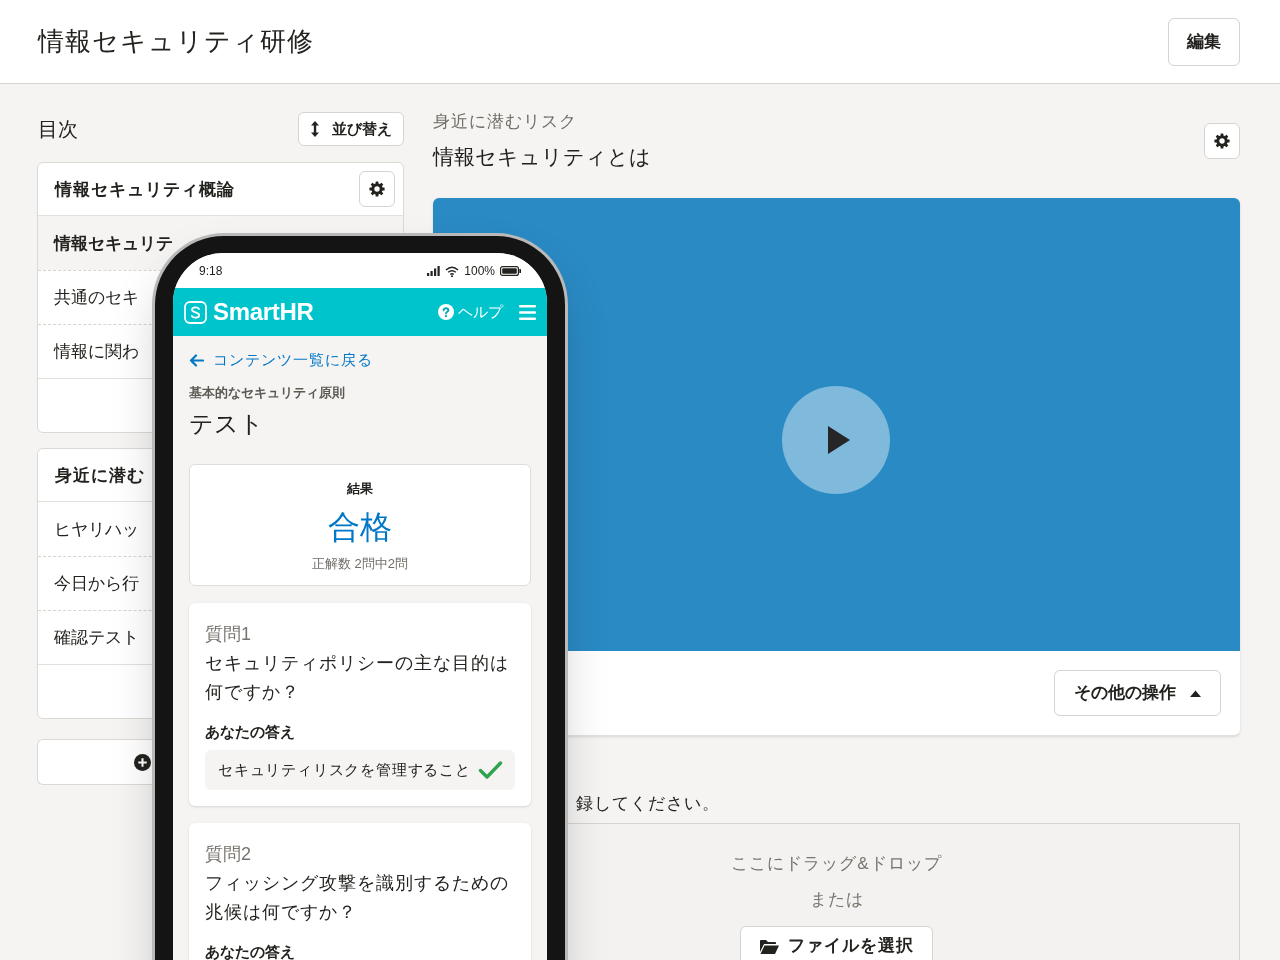 The width and height of the screenshot is (1280, 960). What do you see at coordinates (344, 769) in the screenshot?
I see `answer-text: セキュリティリスクを管理すること` at bounding box center [344, 769].